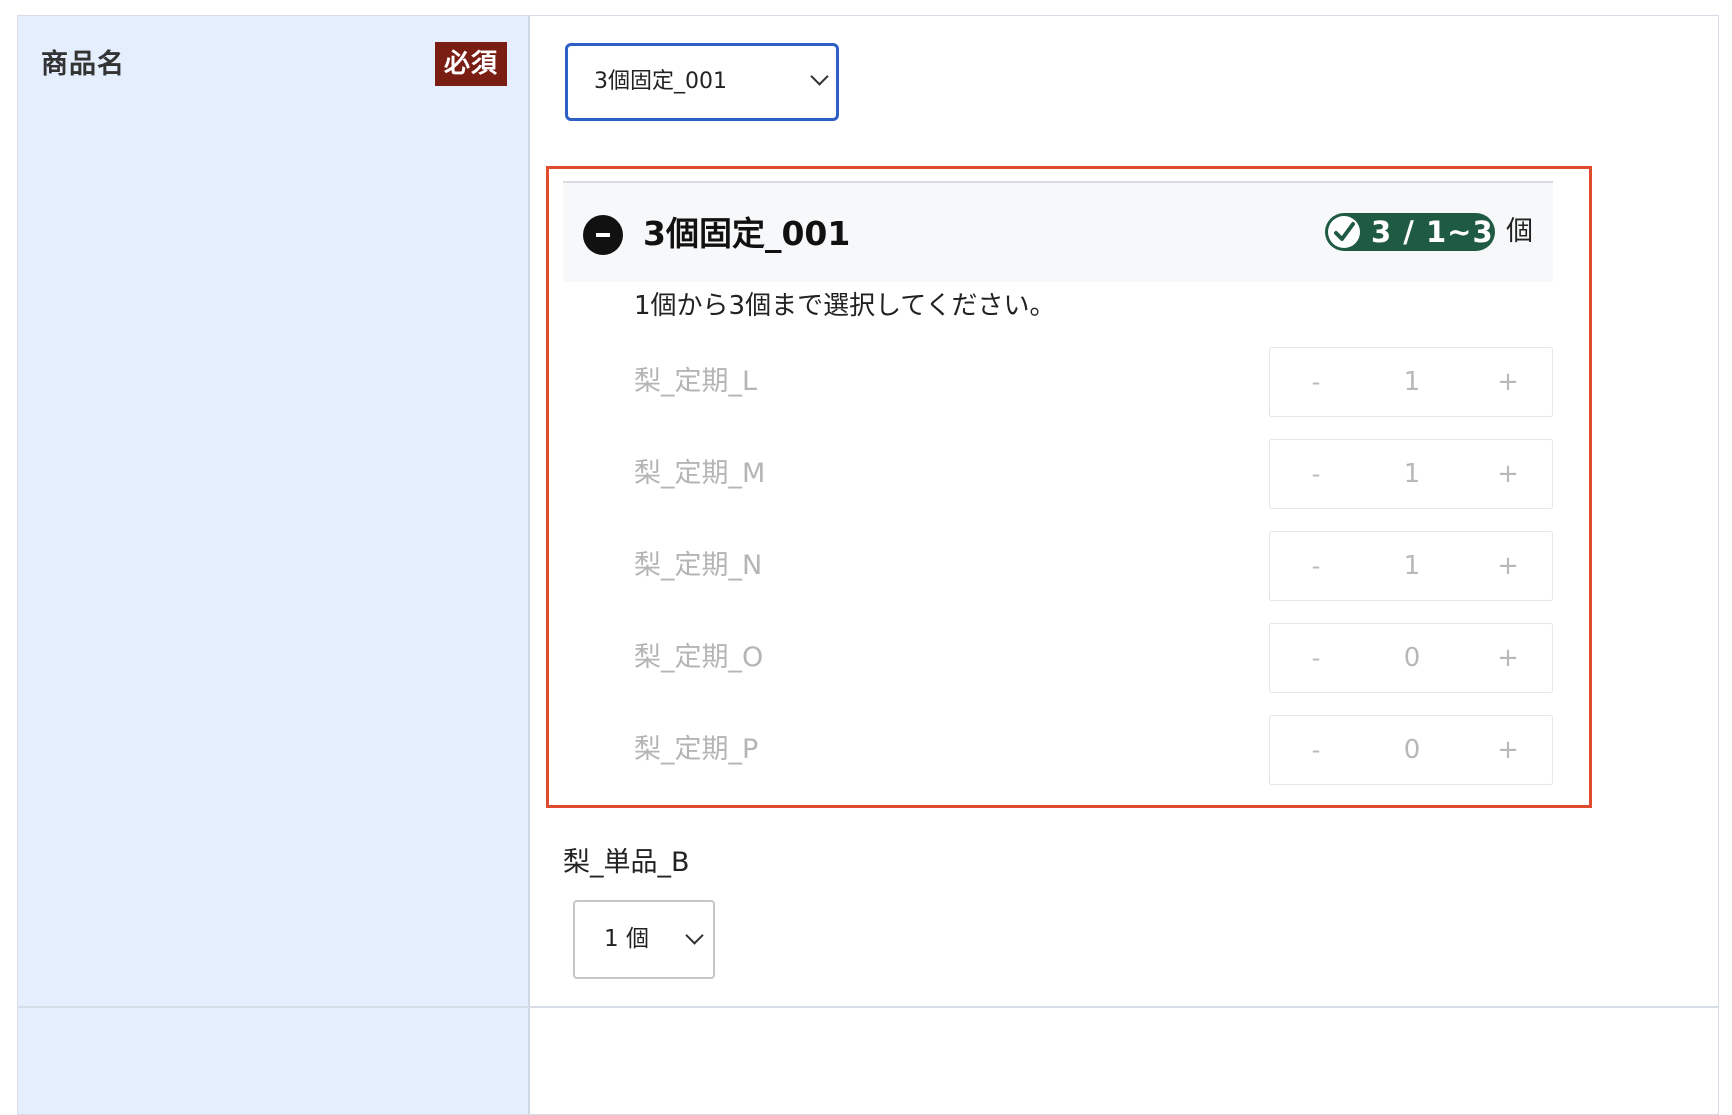 The image size is (1732, 1115). I want to click on unit-label: 個, so click(1519, 231).